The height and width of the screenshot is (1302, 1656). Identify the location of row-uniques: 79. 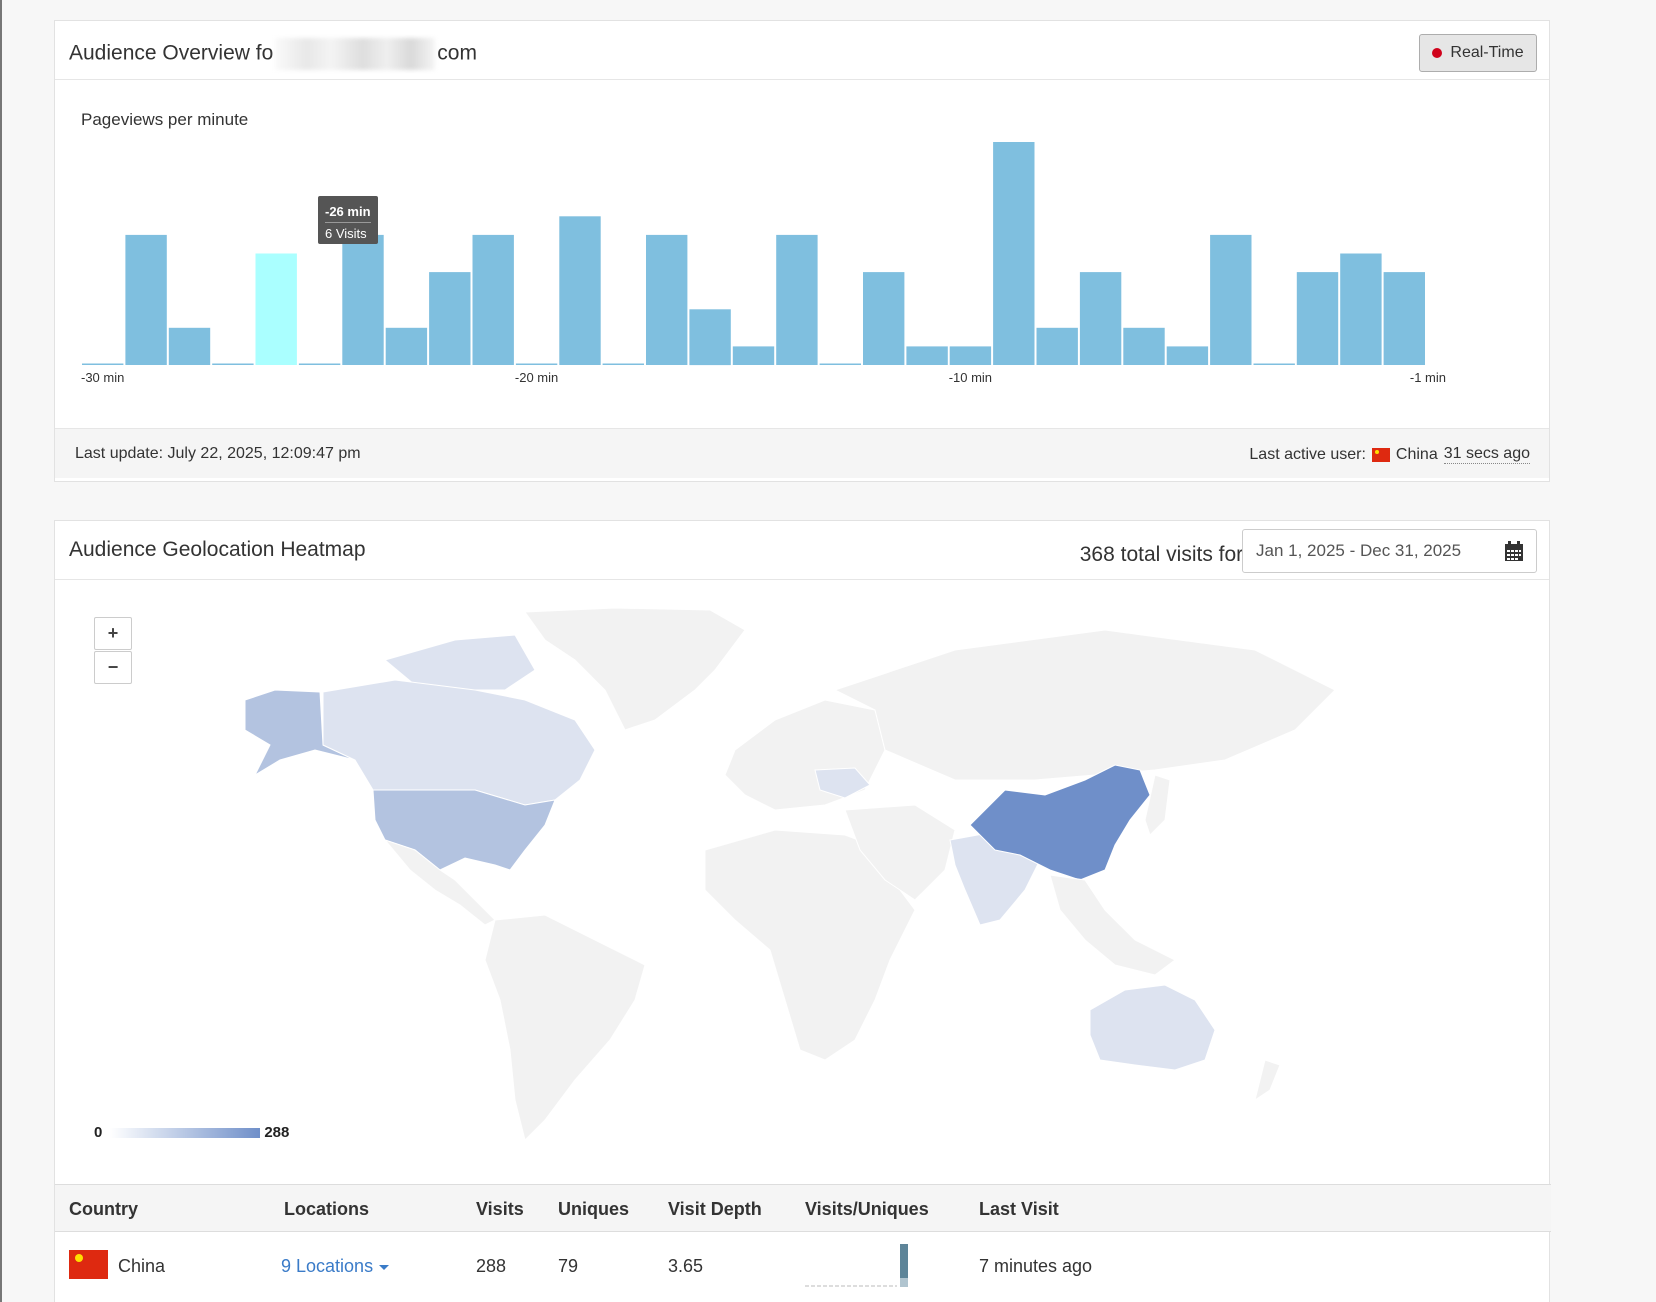
(568, 1266).